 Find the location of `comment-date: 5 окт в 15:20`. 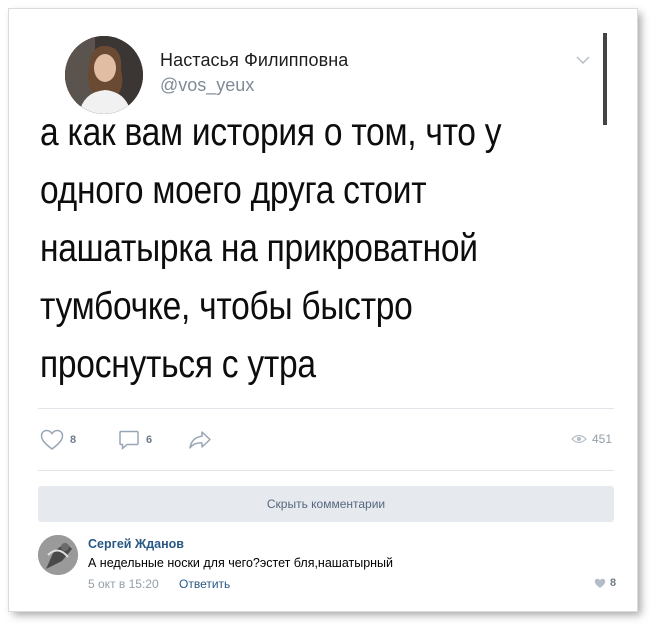

comment-date: 5 окт в 15:20 is located at coordinates (123, 584).